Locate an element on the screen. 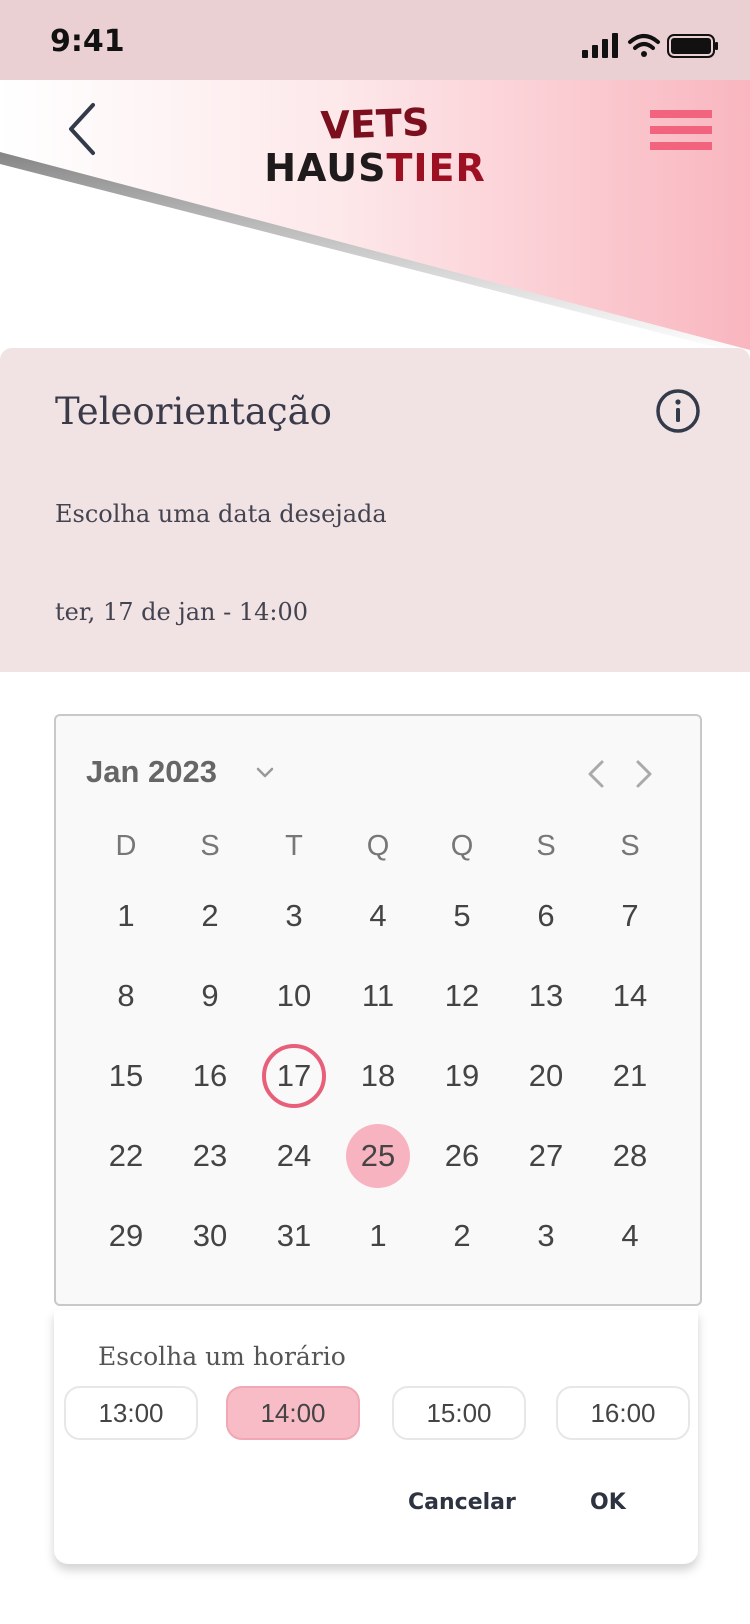  day-cell-today: 17 is located at coordinates (294, 1076).